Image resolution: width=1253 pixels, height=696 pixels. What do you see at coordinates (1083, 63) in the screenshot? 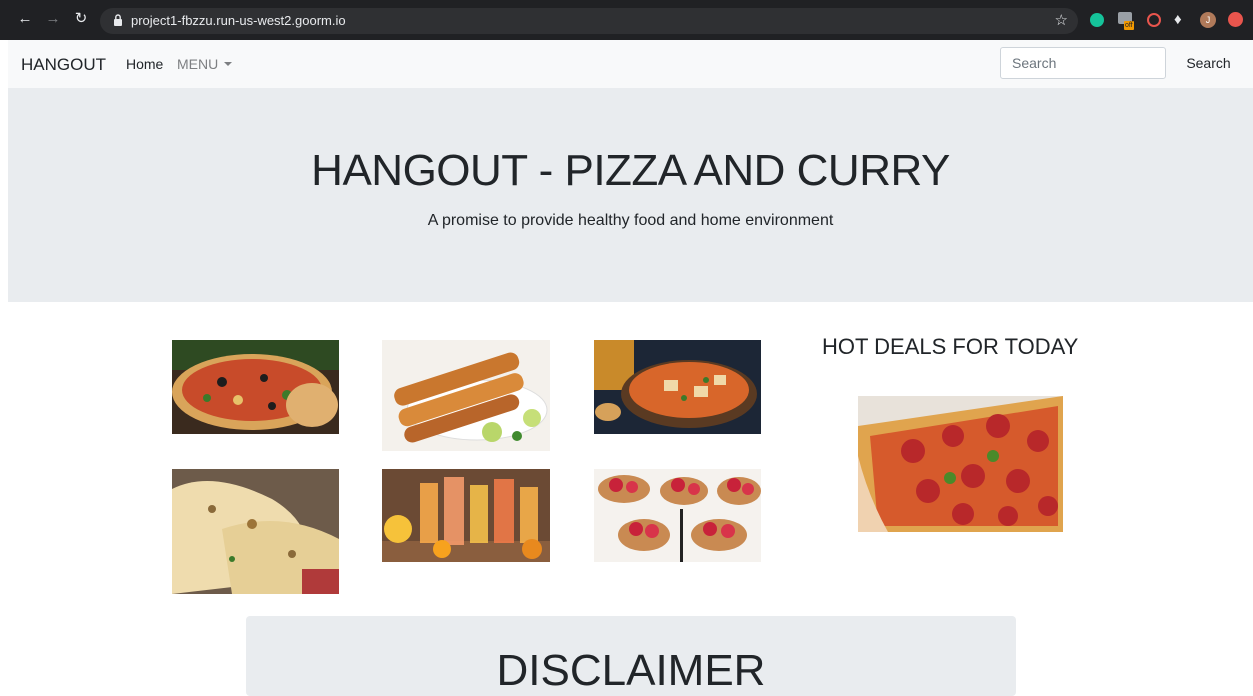
I see `search-input` at bounding box center [1083, 63].